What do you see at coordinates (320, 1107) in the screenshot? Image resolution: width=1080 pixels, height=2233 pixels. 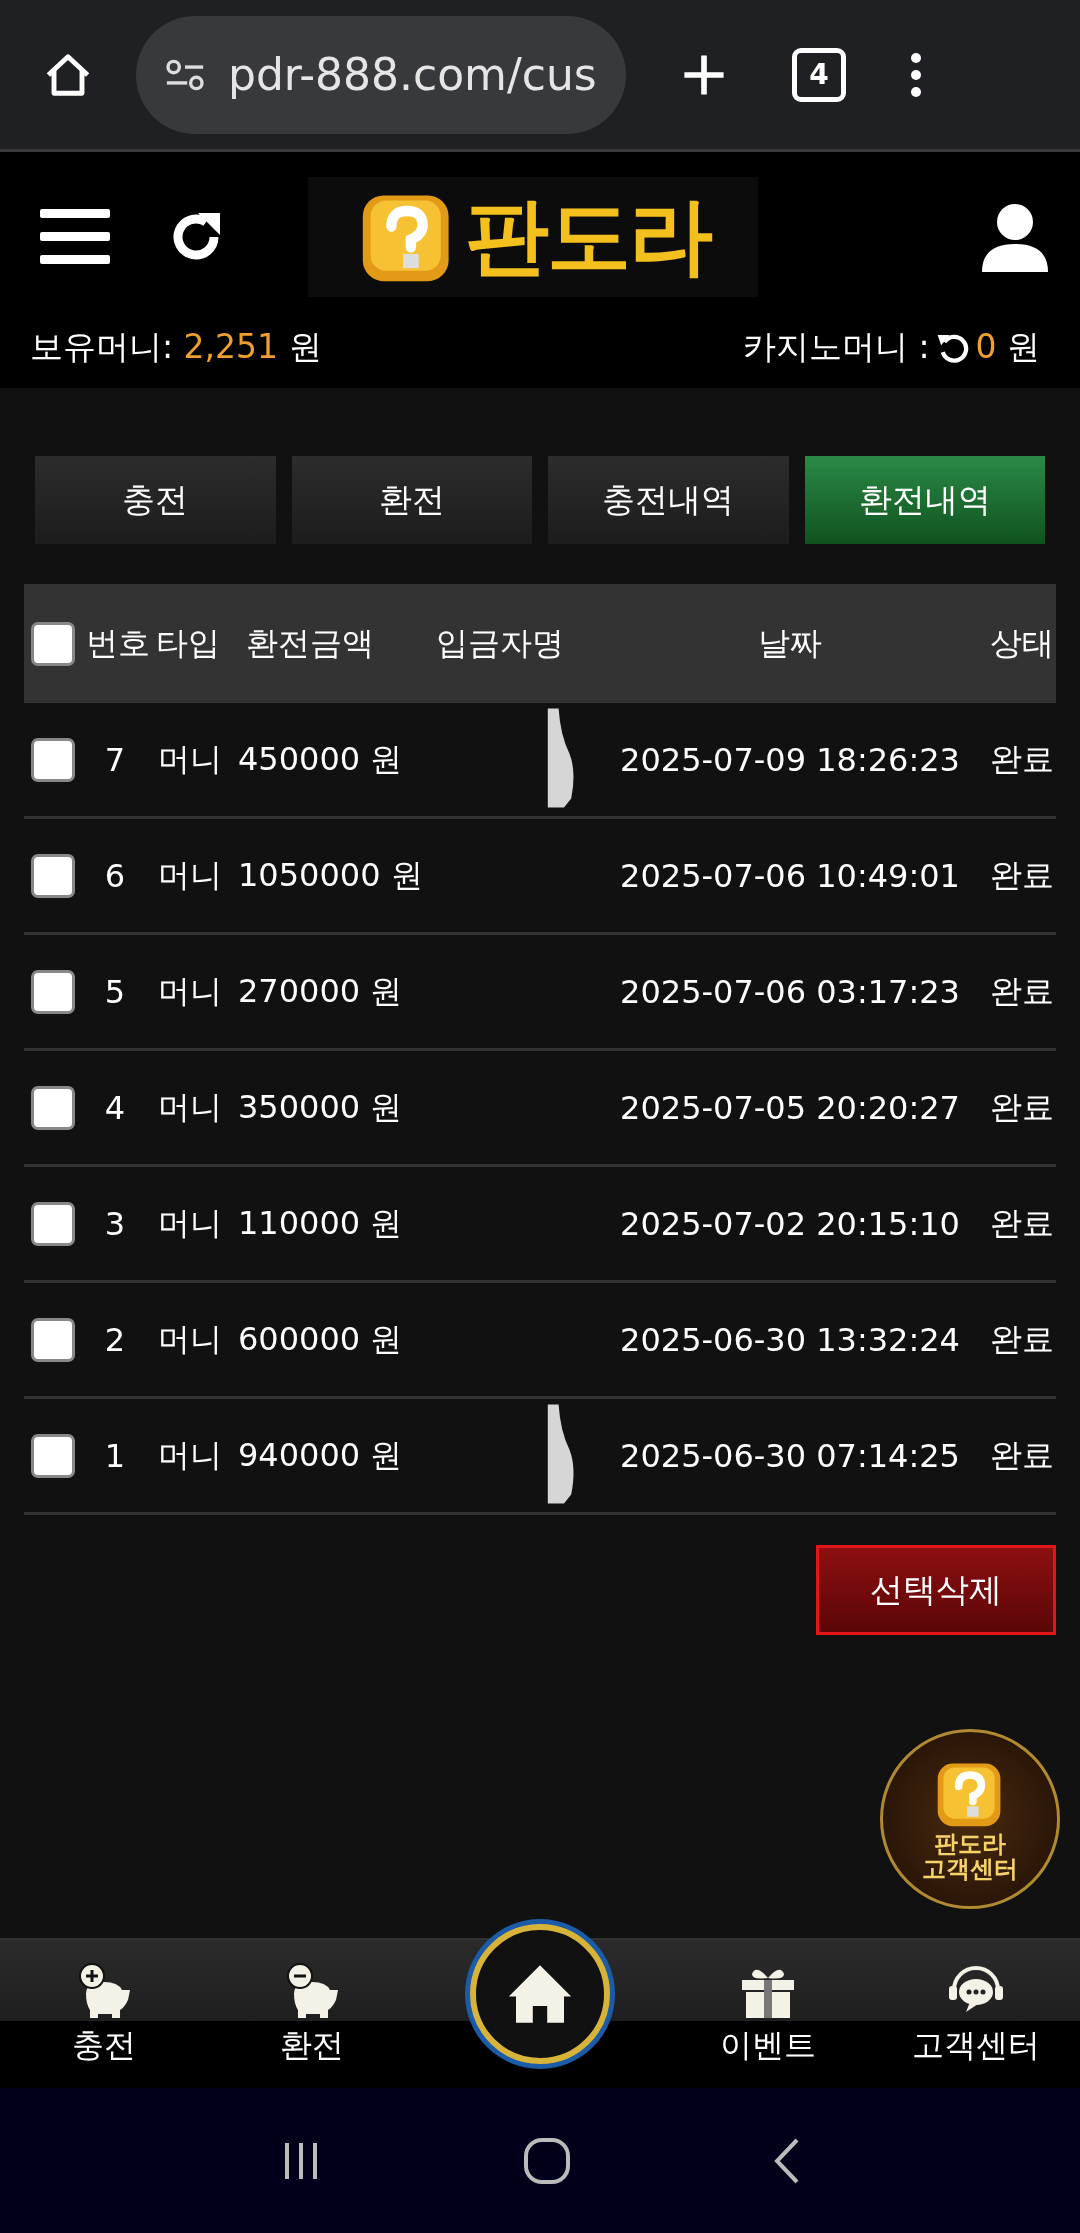 I see `table-cell-text: 350000 원` at bounding box center [320, 1107].